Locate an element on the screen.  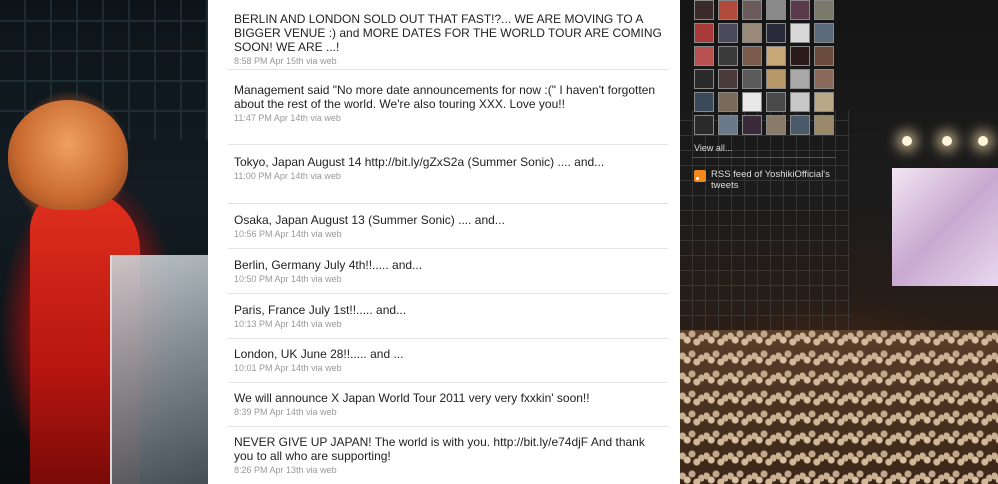
tweet-time-link: 10:01 PM Apr 14th is located at coordinates (271, 368).